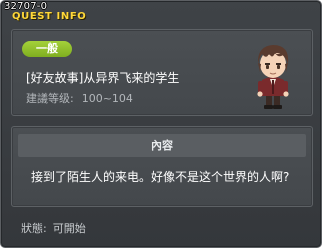  What do you see at coordinates (79, 98) in the screenshot?
I see `recommended-level: 建議等级: 100~104` at bounding box center [79, 98].